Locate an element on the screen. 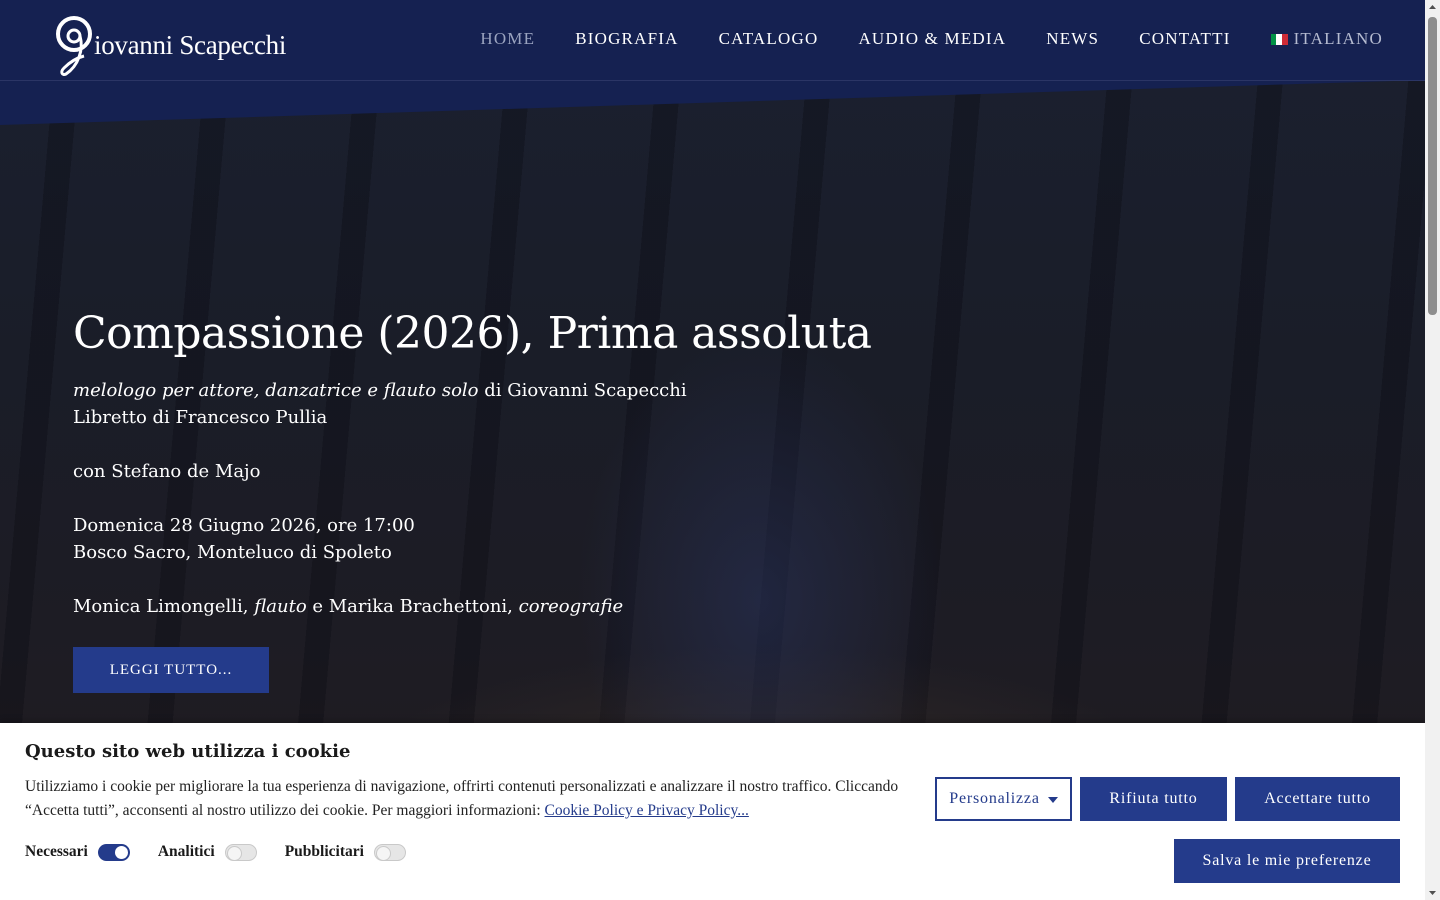 The height and width of the screenshot is (900, 1440). hero-venue: Bosco Sacro, Monteluco di Spoleto is located at coordinates (232, 552).